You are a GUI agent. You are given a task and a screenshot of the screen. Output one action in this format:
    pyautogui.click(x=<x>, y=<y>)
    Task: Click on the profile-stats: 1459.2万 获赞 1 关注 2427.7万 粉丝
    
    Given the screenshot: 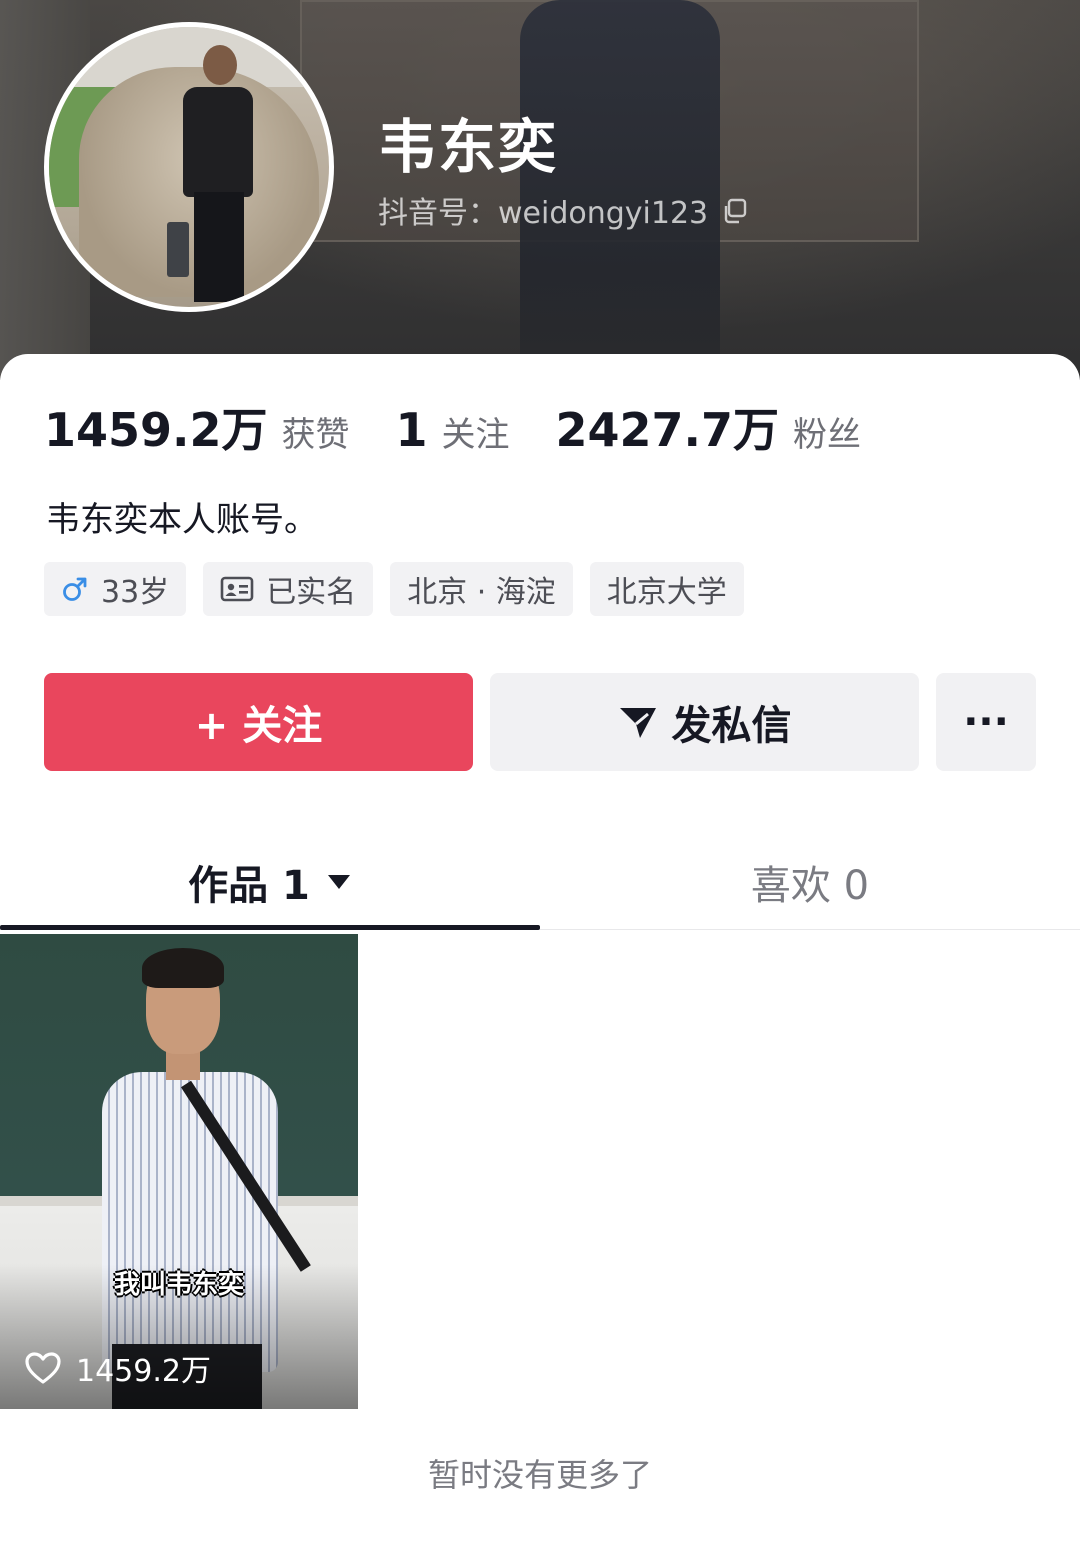 What is the action you would take?
    pyautogui.click(x=475, y=427)
    